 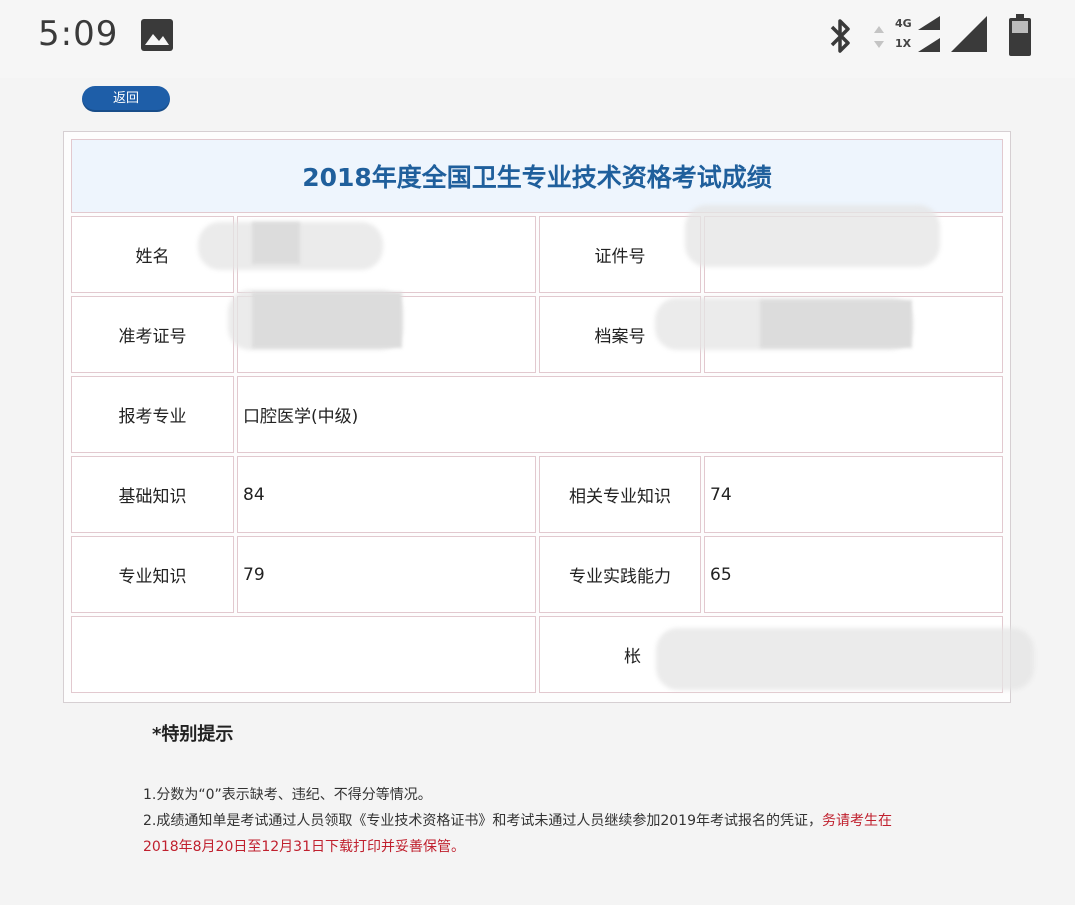 What do you see at coordinates (193, 734) in the screenshot?
I see `notice-title: *特别提示` at bounding box center [193, 734].